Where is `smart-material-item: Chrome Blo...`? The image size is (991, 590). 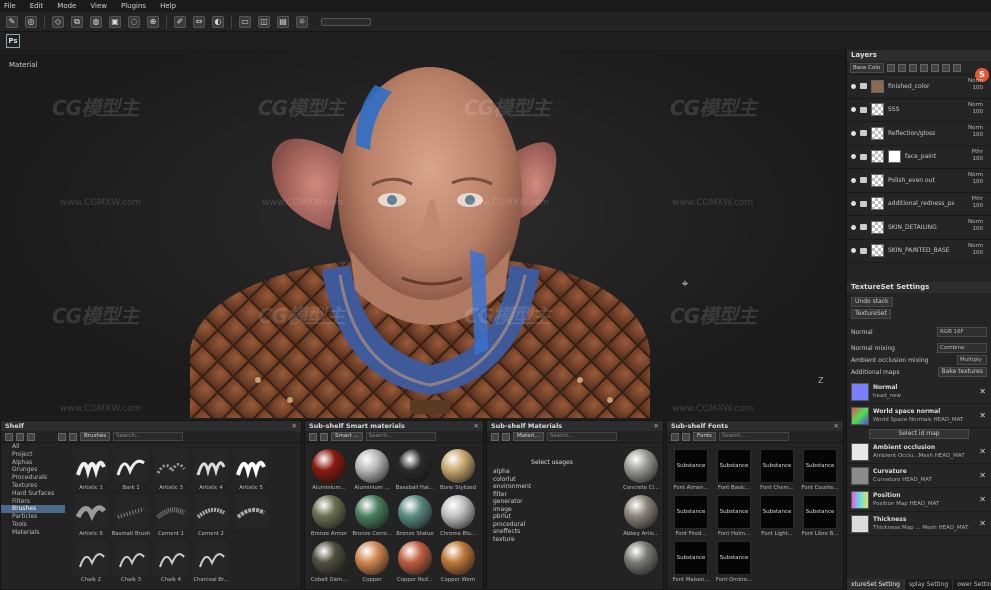
smart-material-item: Chrome Blo... is located at coordinates (458, 516).